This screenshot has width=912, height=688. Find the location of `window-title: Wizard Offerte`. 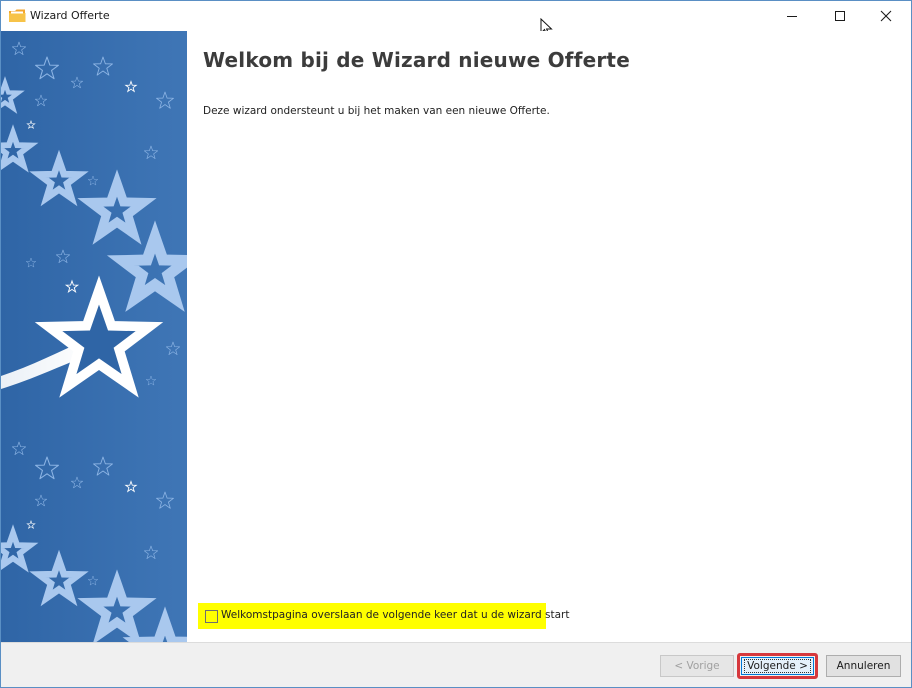

window-title: Wizard Offerte is located at coordinates (70, 15).